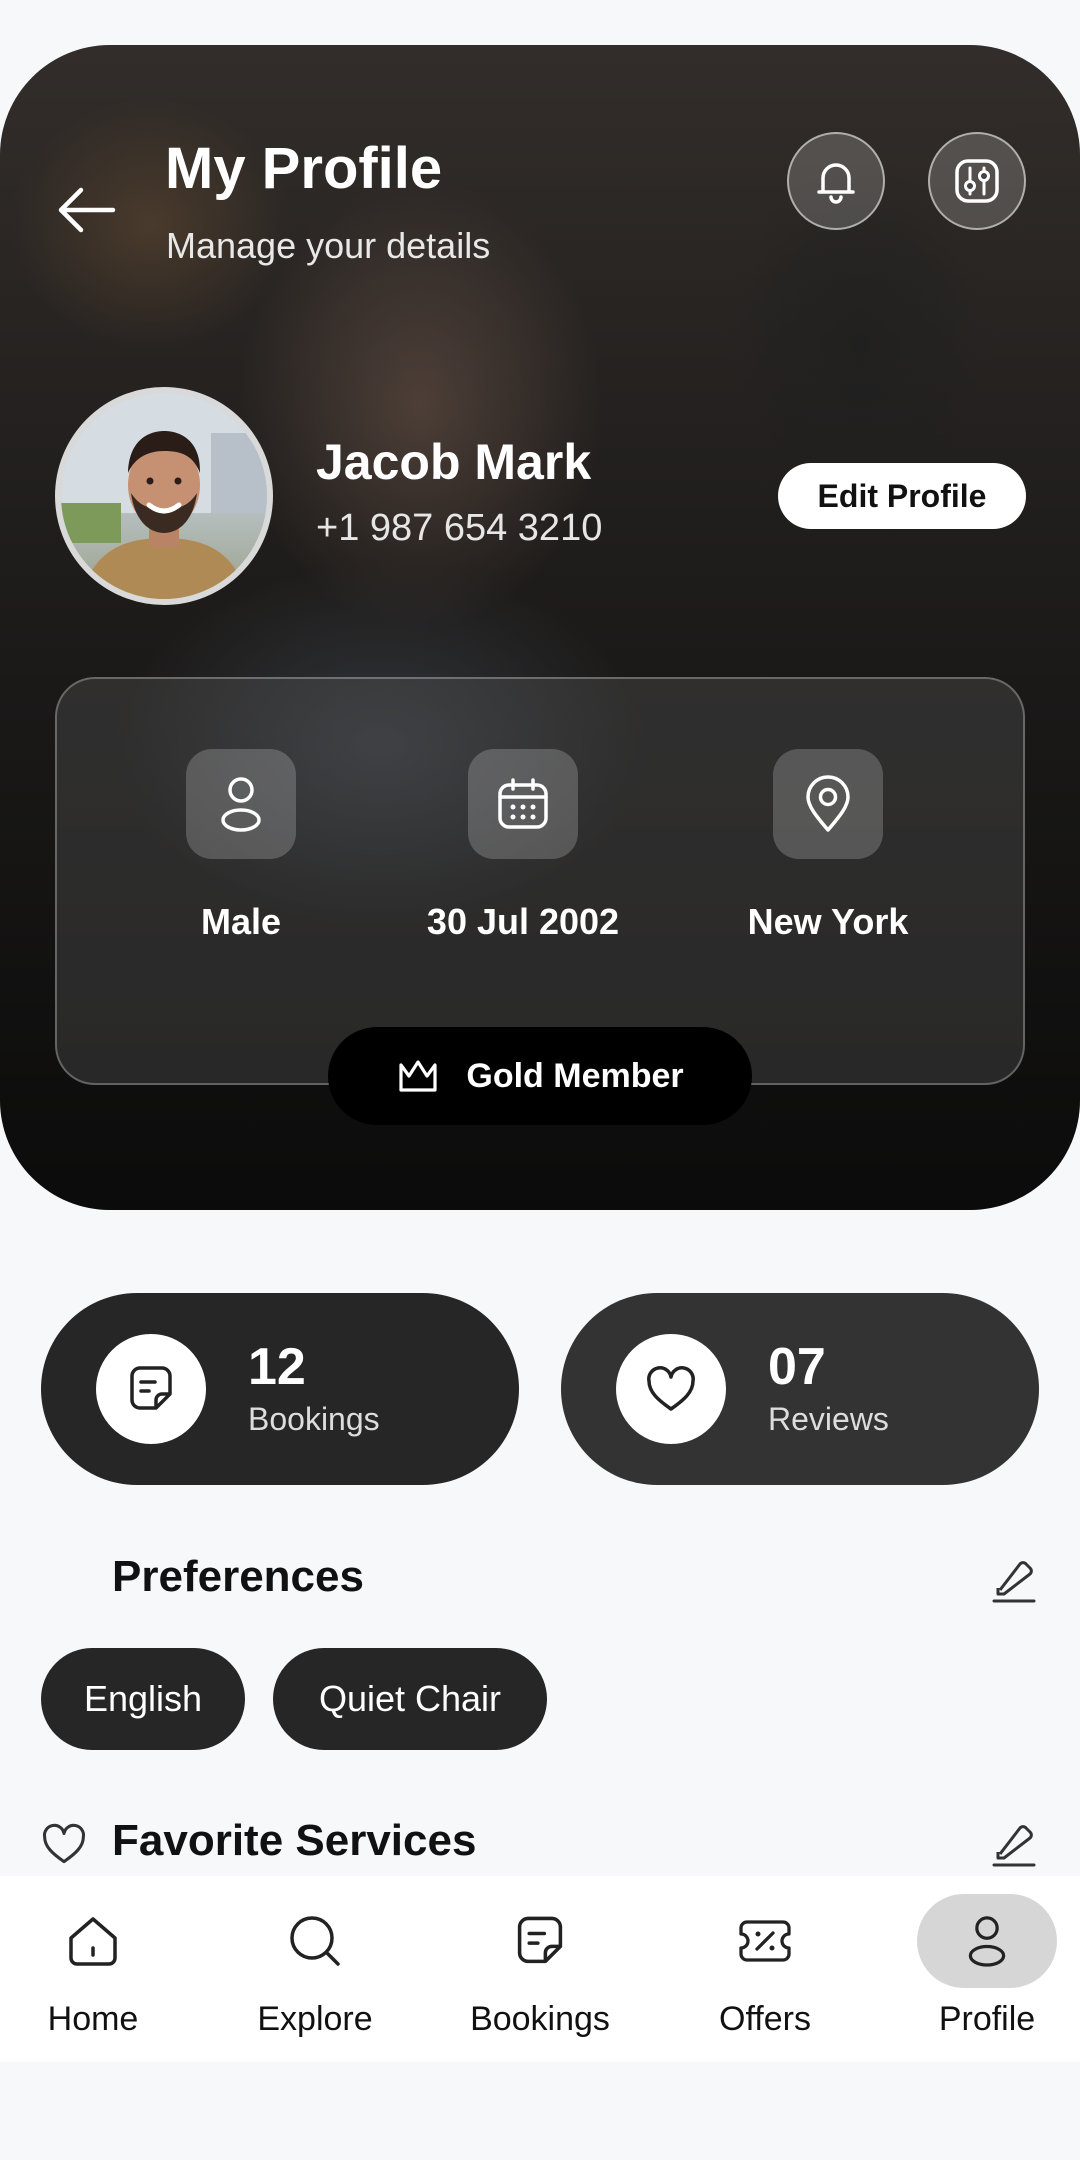 The width and height of the screenshot is (1080, 2160). I want to click on preferences-title: Preferences, so click(238, 1576).